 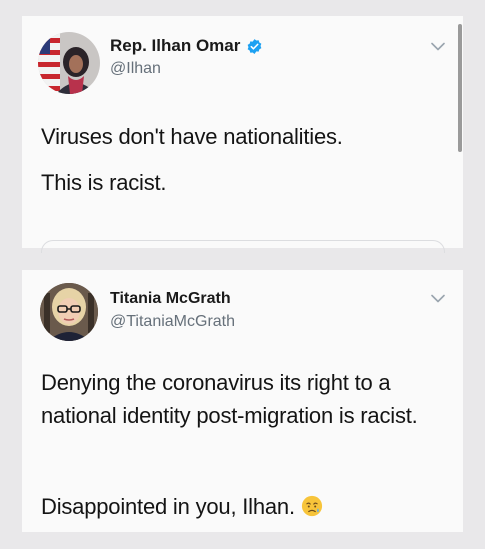 I want to click on tweet-text: Viruses don't have nationalities., so click(x=192, y=136).